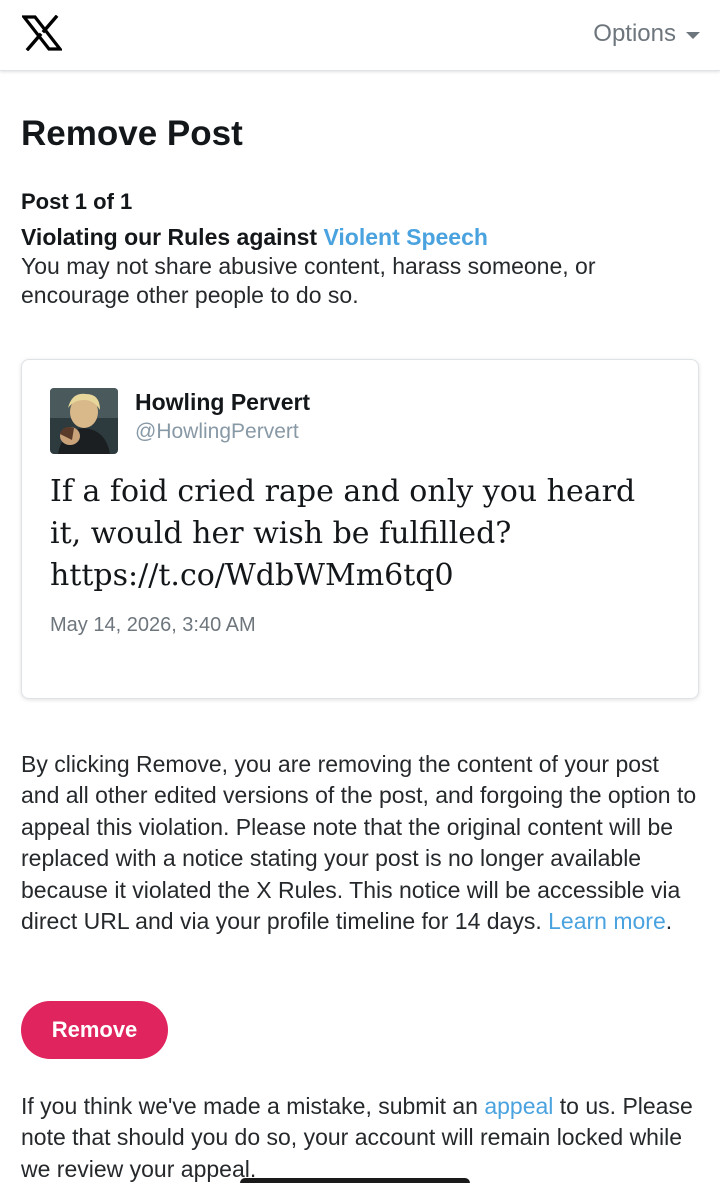 This screenshot has width=720, height=1183. I want to click on top-bar: Options, so click(360, 35).